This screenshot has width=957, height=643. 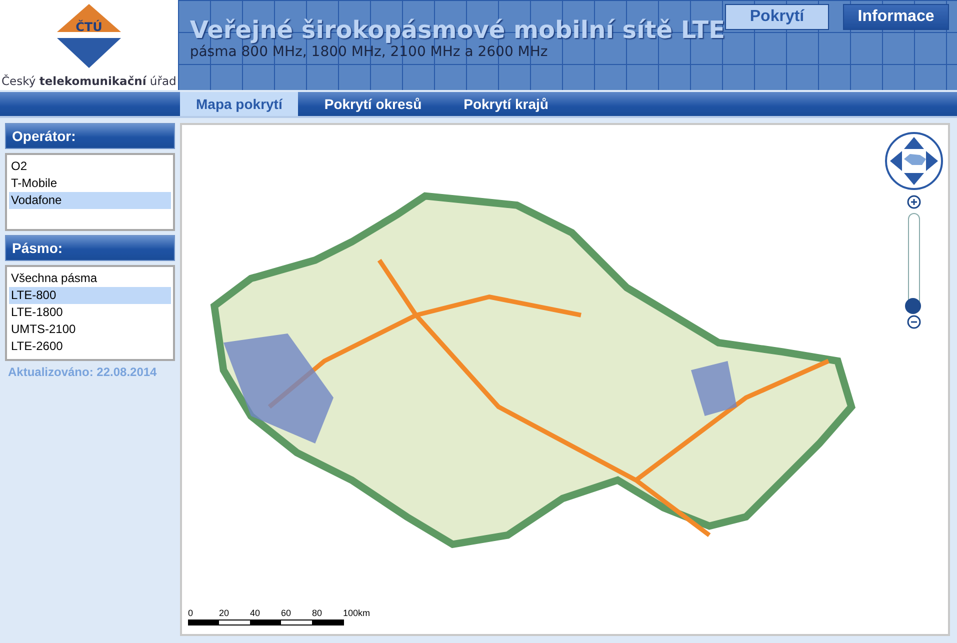 I want to click on panel-title: Pásmo:, so click(x=90, y=248).